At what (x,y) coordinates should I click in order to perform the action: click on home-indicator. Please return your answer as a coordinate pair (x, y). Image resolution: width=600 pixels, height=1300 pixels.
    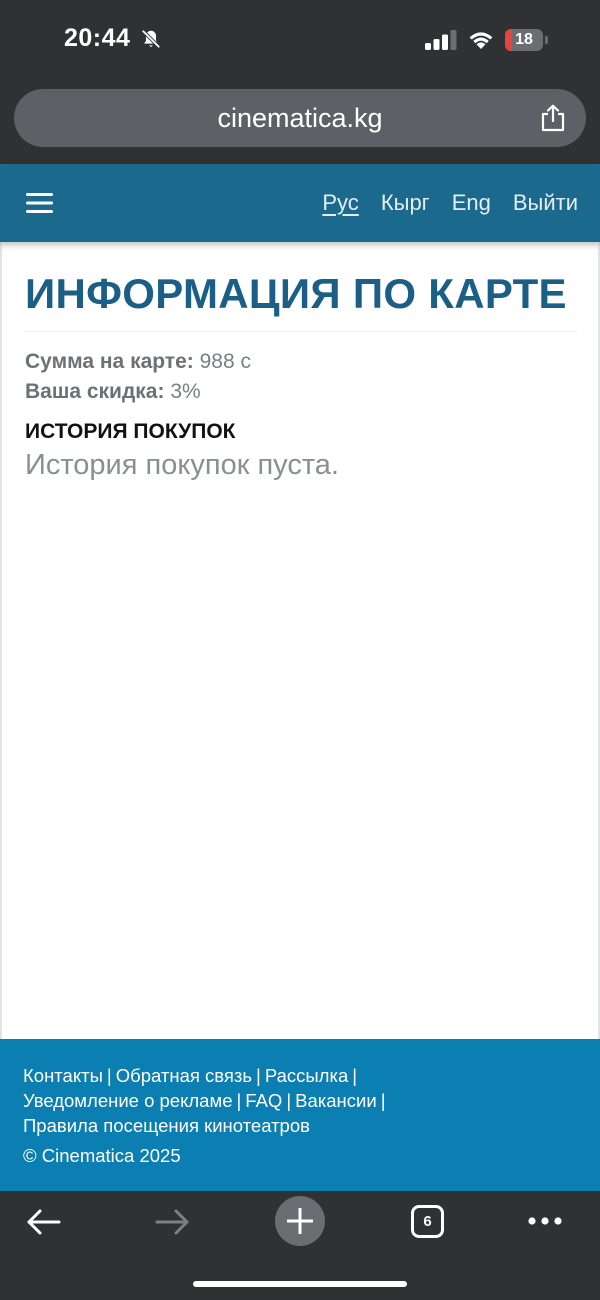
    Looking at the image, I should click on (300, 1284).